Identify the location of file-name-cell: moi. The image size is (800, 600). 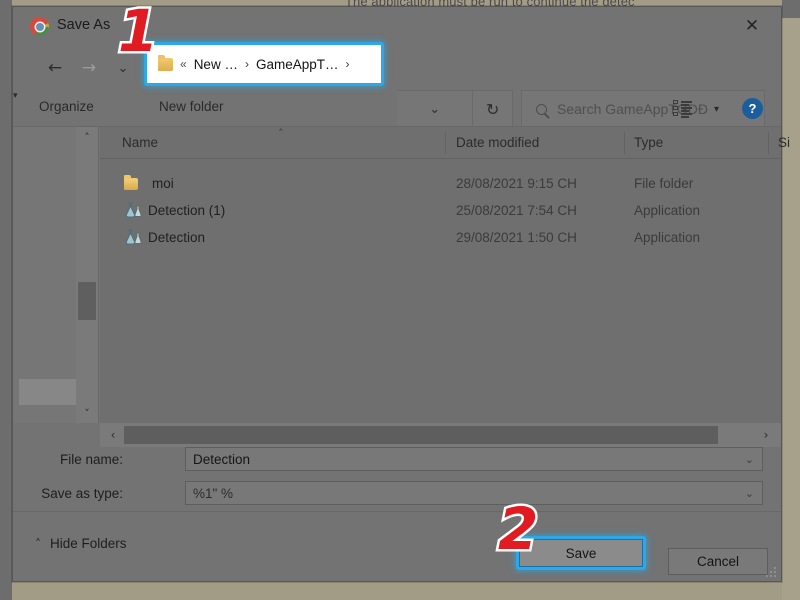
(163, 183).